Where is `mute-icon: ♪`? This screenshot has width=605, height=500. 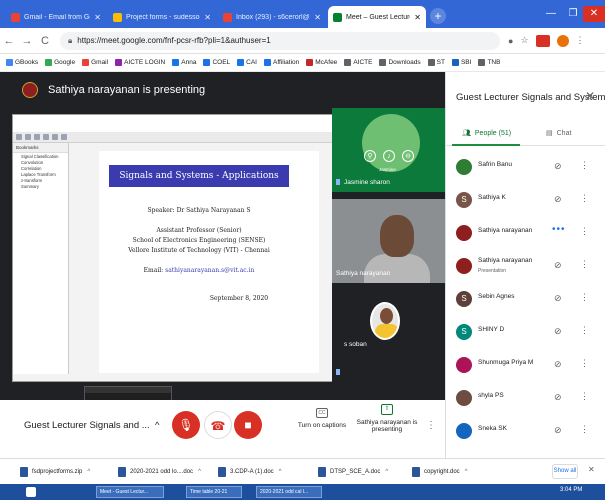
mute-icon: ♪ is located at coordinates (389, 156).